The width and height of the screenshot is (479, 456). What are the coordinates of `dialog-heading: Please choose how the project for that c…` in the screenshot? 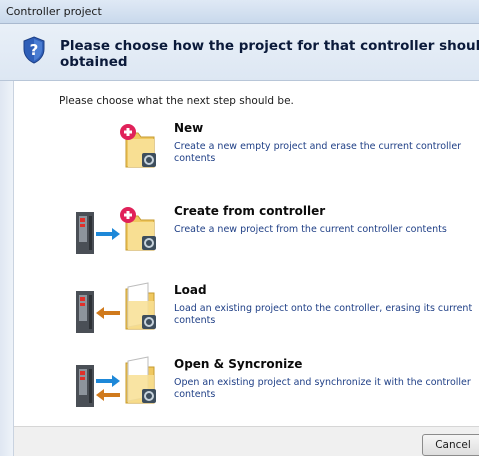 It's located at (269, 54).